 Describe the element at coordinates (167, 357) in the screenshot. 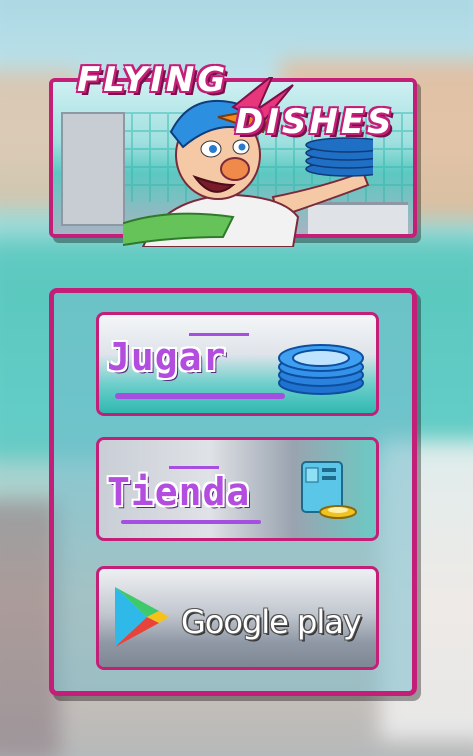

I see `play-button-label: Jugar` at that location.